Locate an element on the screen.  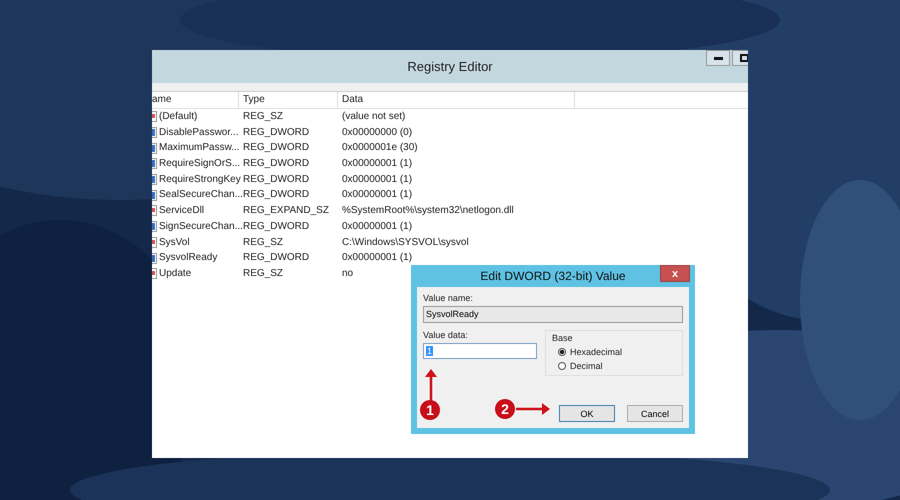
value-name-field: SysvolReady is located at coordinates (553, 314).